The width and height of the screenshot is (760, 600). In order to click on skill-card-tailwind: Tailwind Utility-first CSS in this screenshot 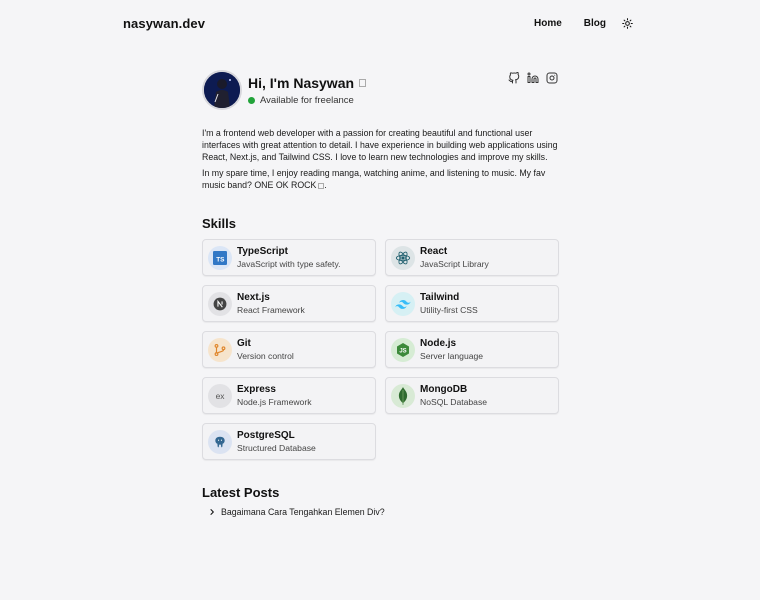, I will do `click(472, 303)`.